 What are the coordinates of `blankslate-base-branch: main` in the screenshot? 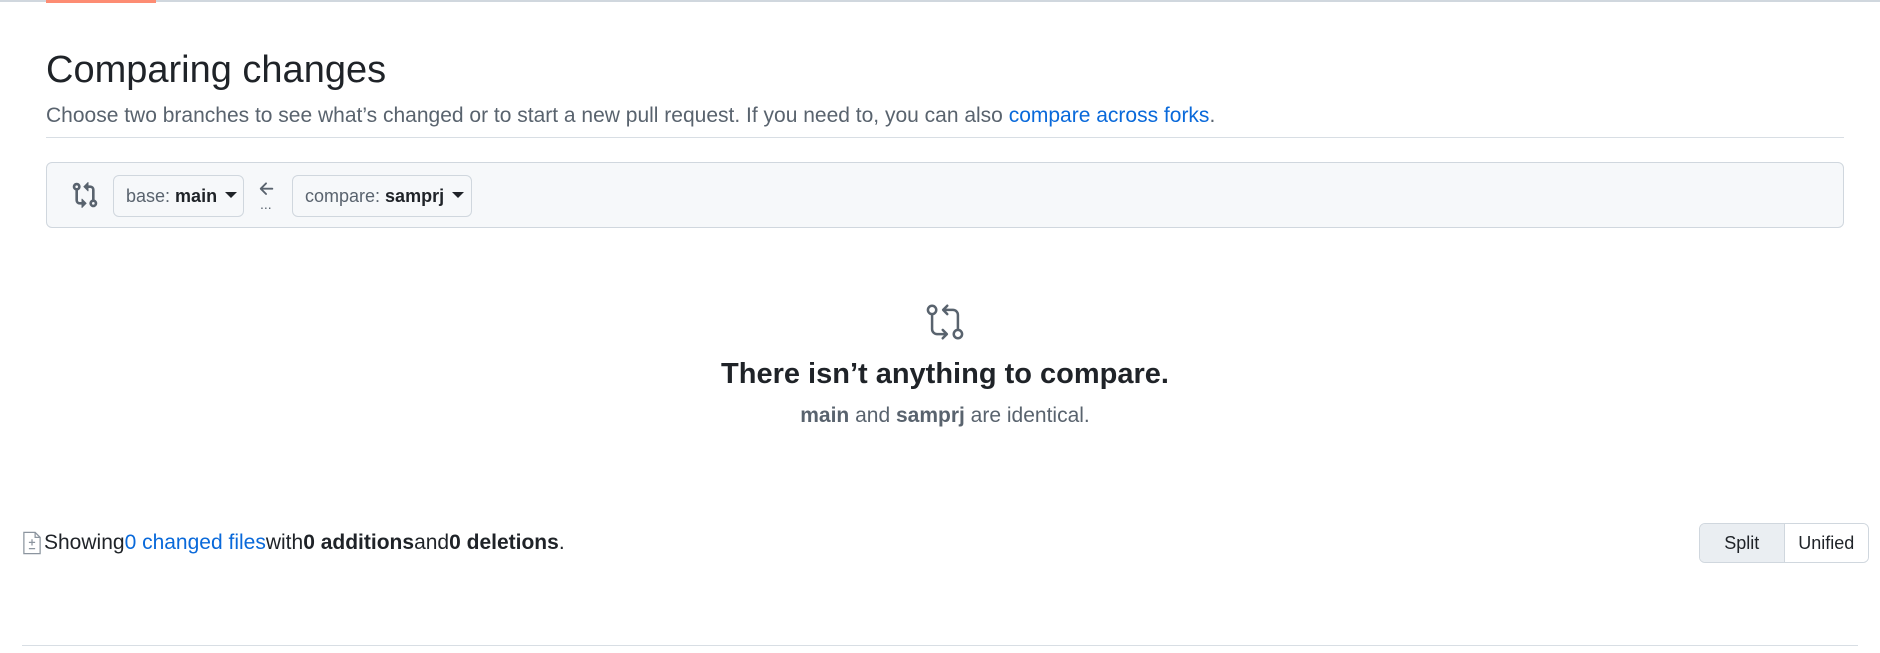 It's located at (825, 415).